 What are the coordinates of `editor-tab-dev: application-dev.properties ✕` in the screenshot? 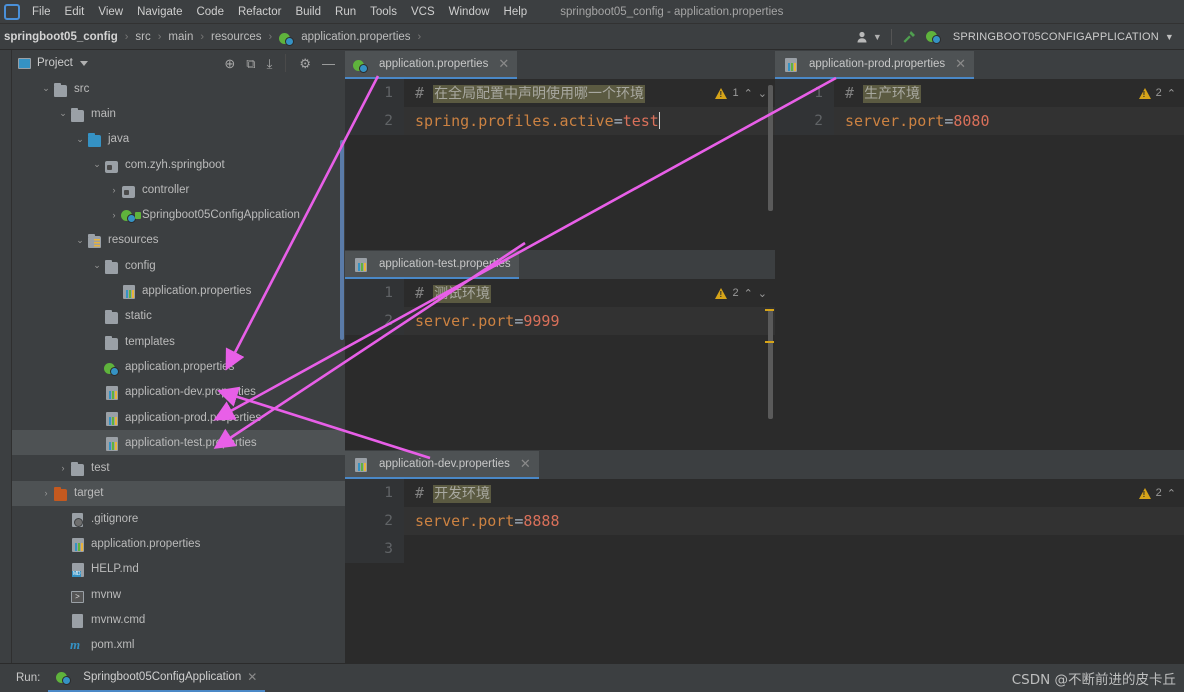 It's located at (442, 465).